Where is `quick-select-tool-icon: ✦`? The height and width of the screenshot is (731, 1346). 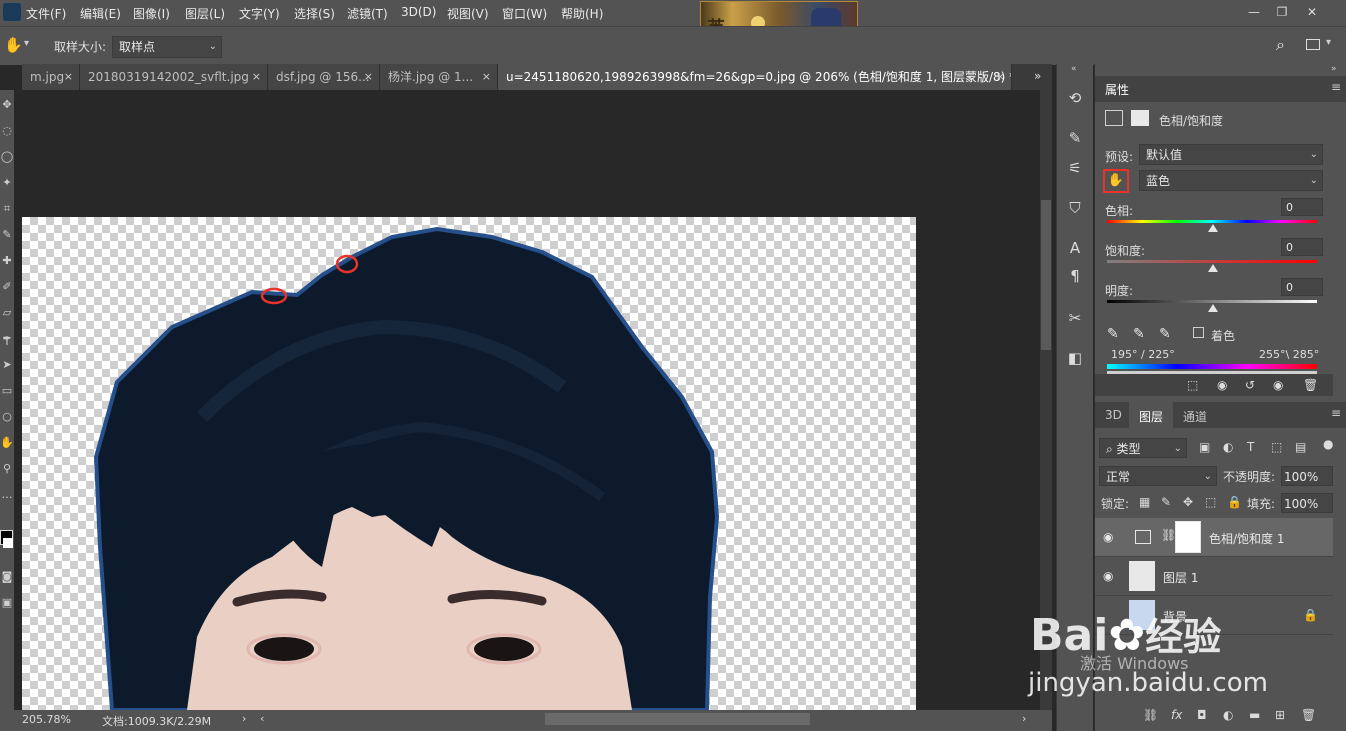
quick-select-tool-icon: ✦ is located at coordinates (7, 183).